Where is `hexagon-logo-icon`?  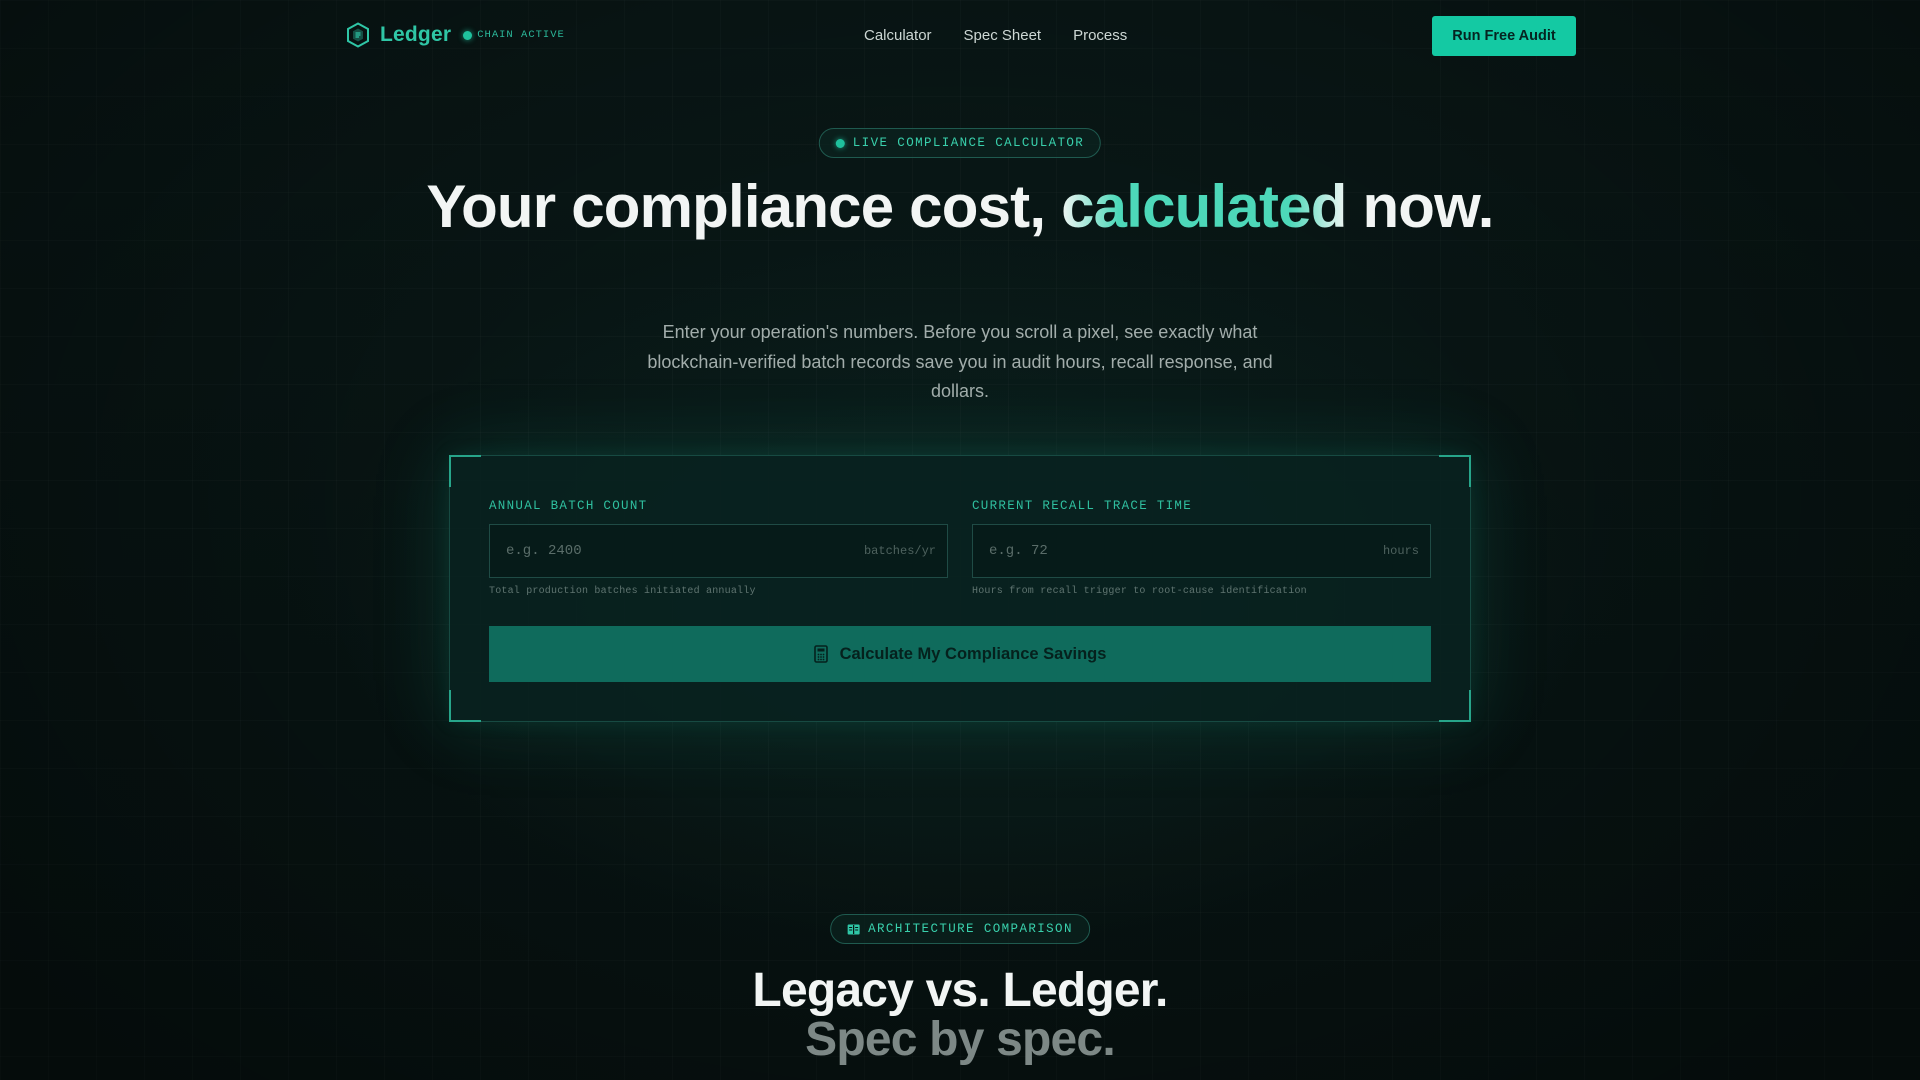
hexagon-logo-icon is located at coordinates (358, 35).